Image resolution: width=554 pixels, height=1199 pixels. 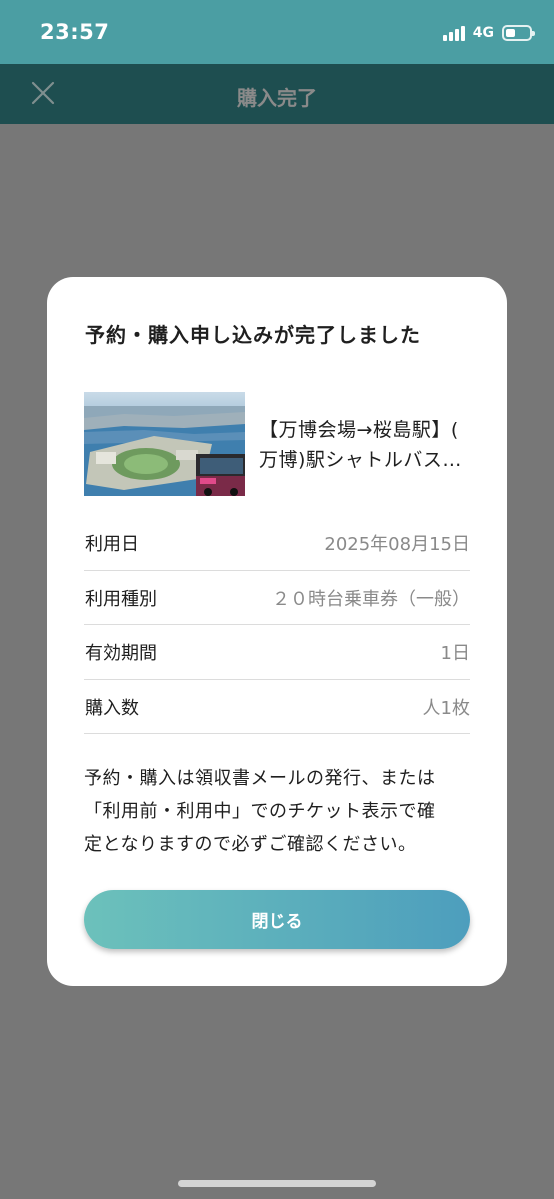 What do you see at coordinates (112, 708) in the screenshot?
I see `detail-label: 購入数` at bounding box center [112, 708].